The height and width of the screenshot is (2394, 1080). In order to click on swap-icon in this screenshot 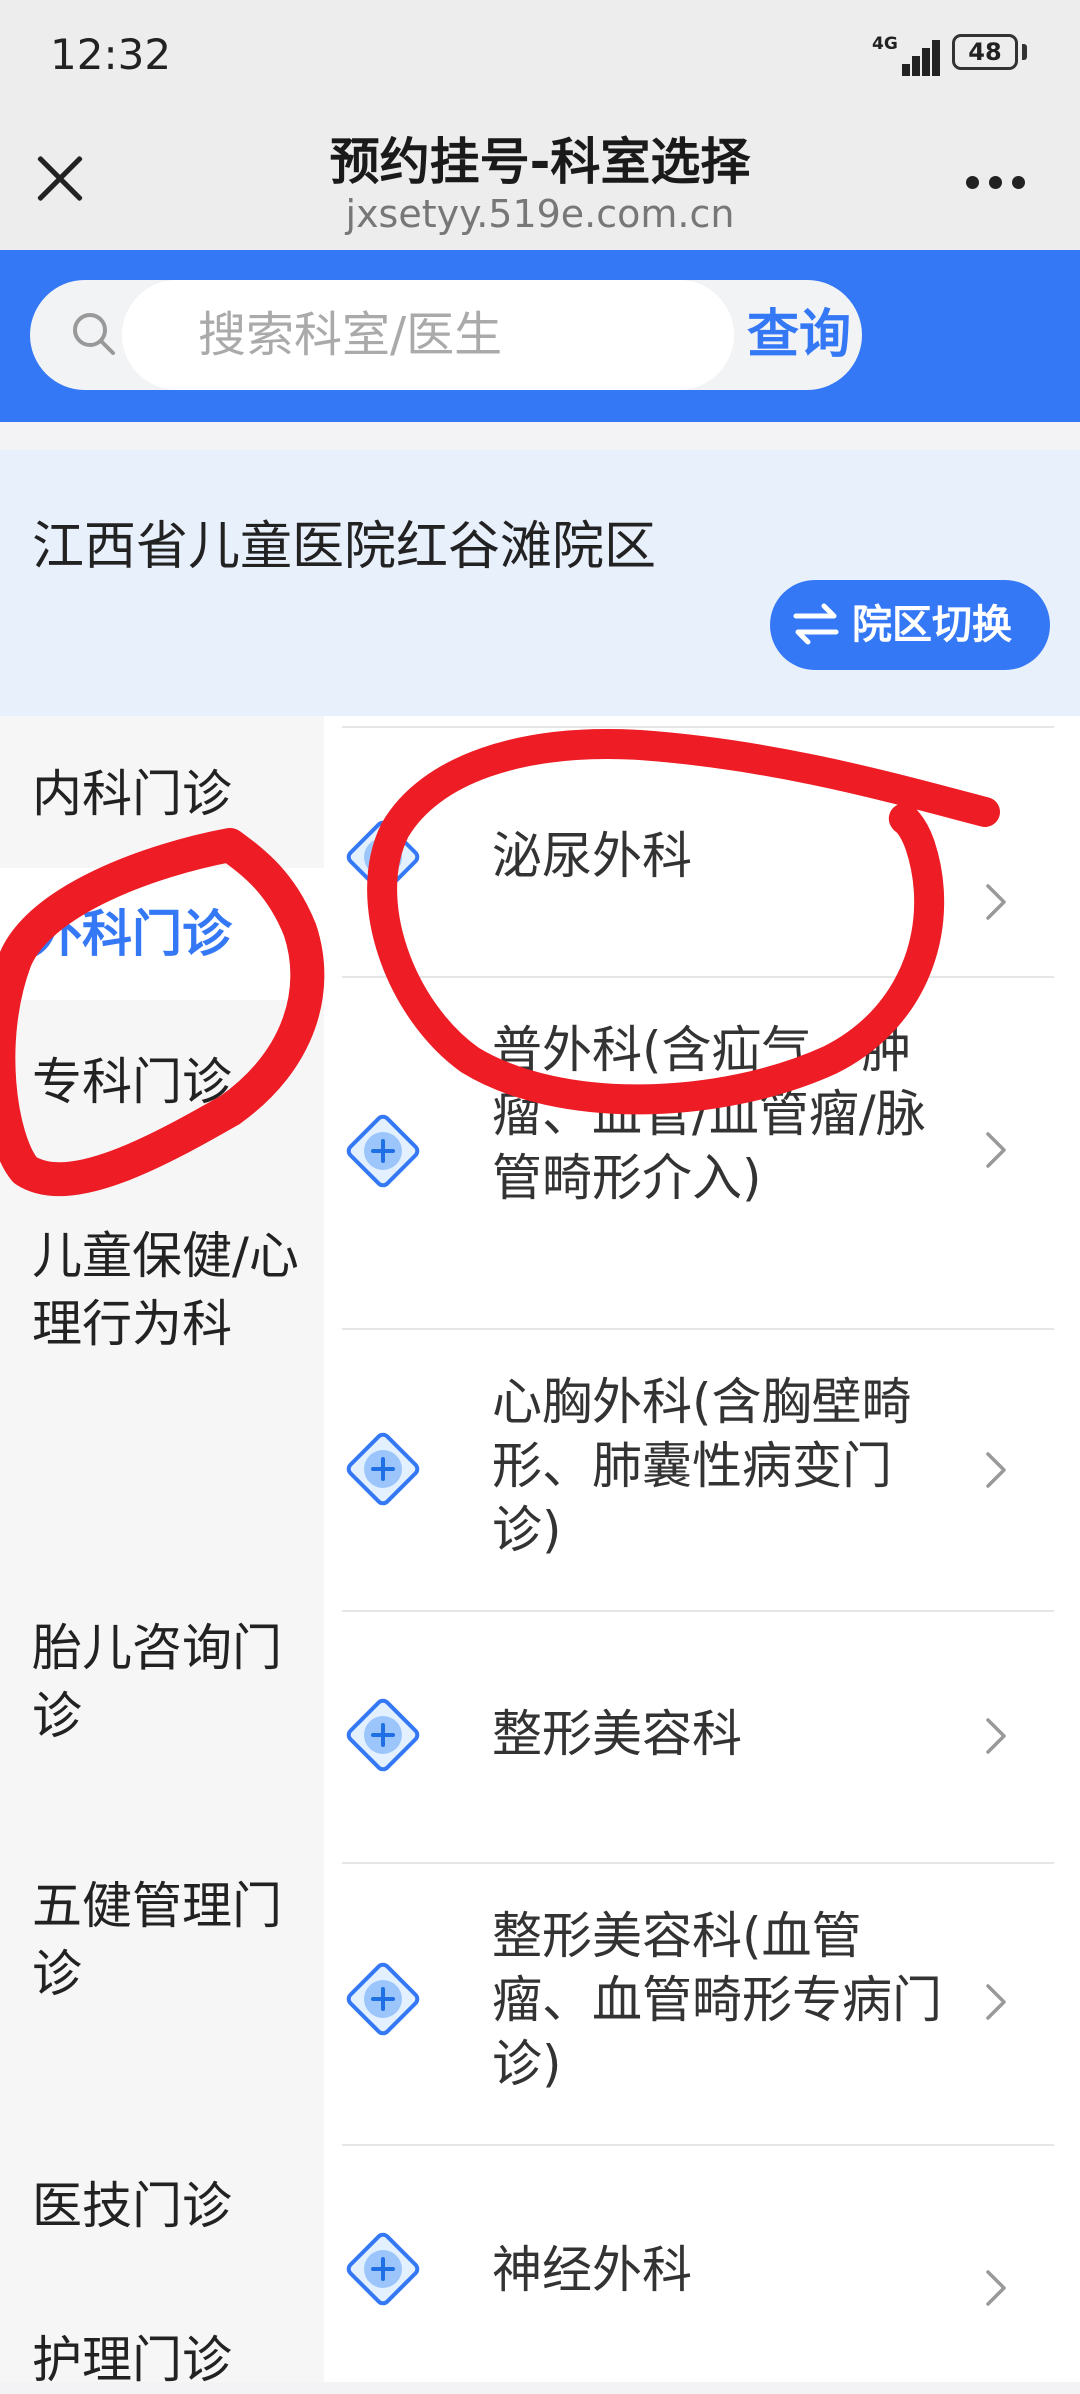, I will do `click(816, 624)`.